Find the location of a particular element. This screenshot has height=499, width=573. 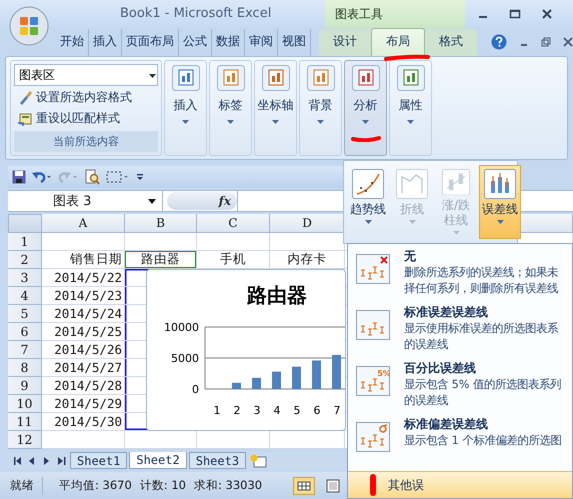

chart-element-dropdown: 图表区 is located at coordinates (86, 75).